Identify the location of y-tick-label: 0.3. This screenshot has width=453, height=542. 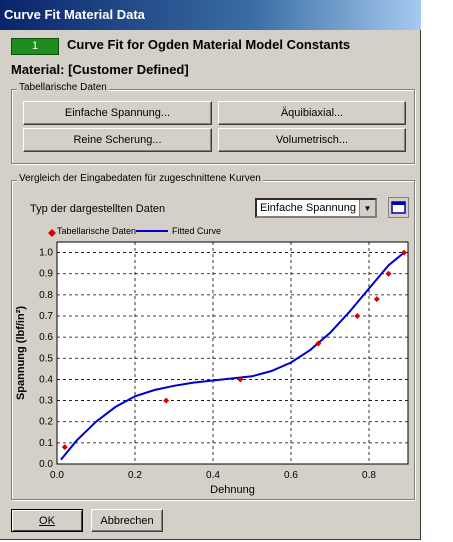
(46, 401).